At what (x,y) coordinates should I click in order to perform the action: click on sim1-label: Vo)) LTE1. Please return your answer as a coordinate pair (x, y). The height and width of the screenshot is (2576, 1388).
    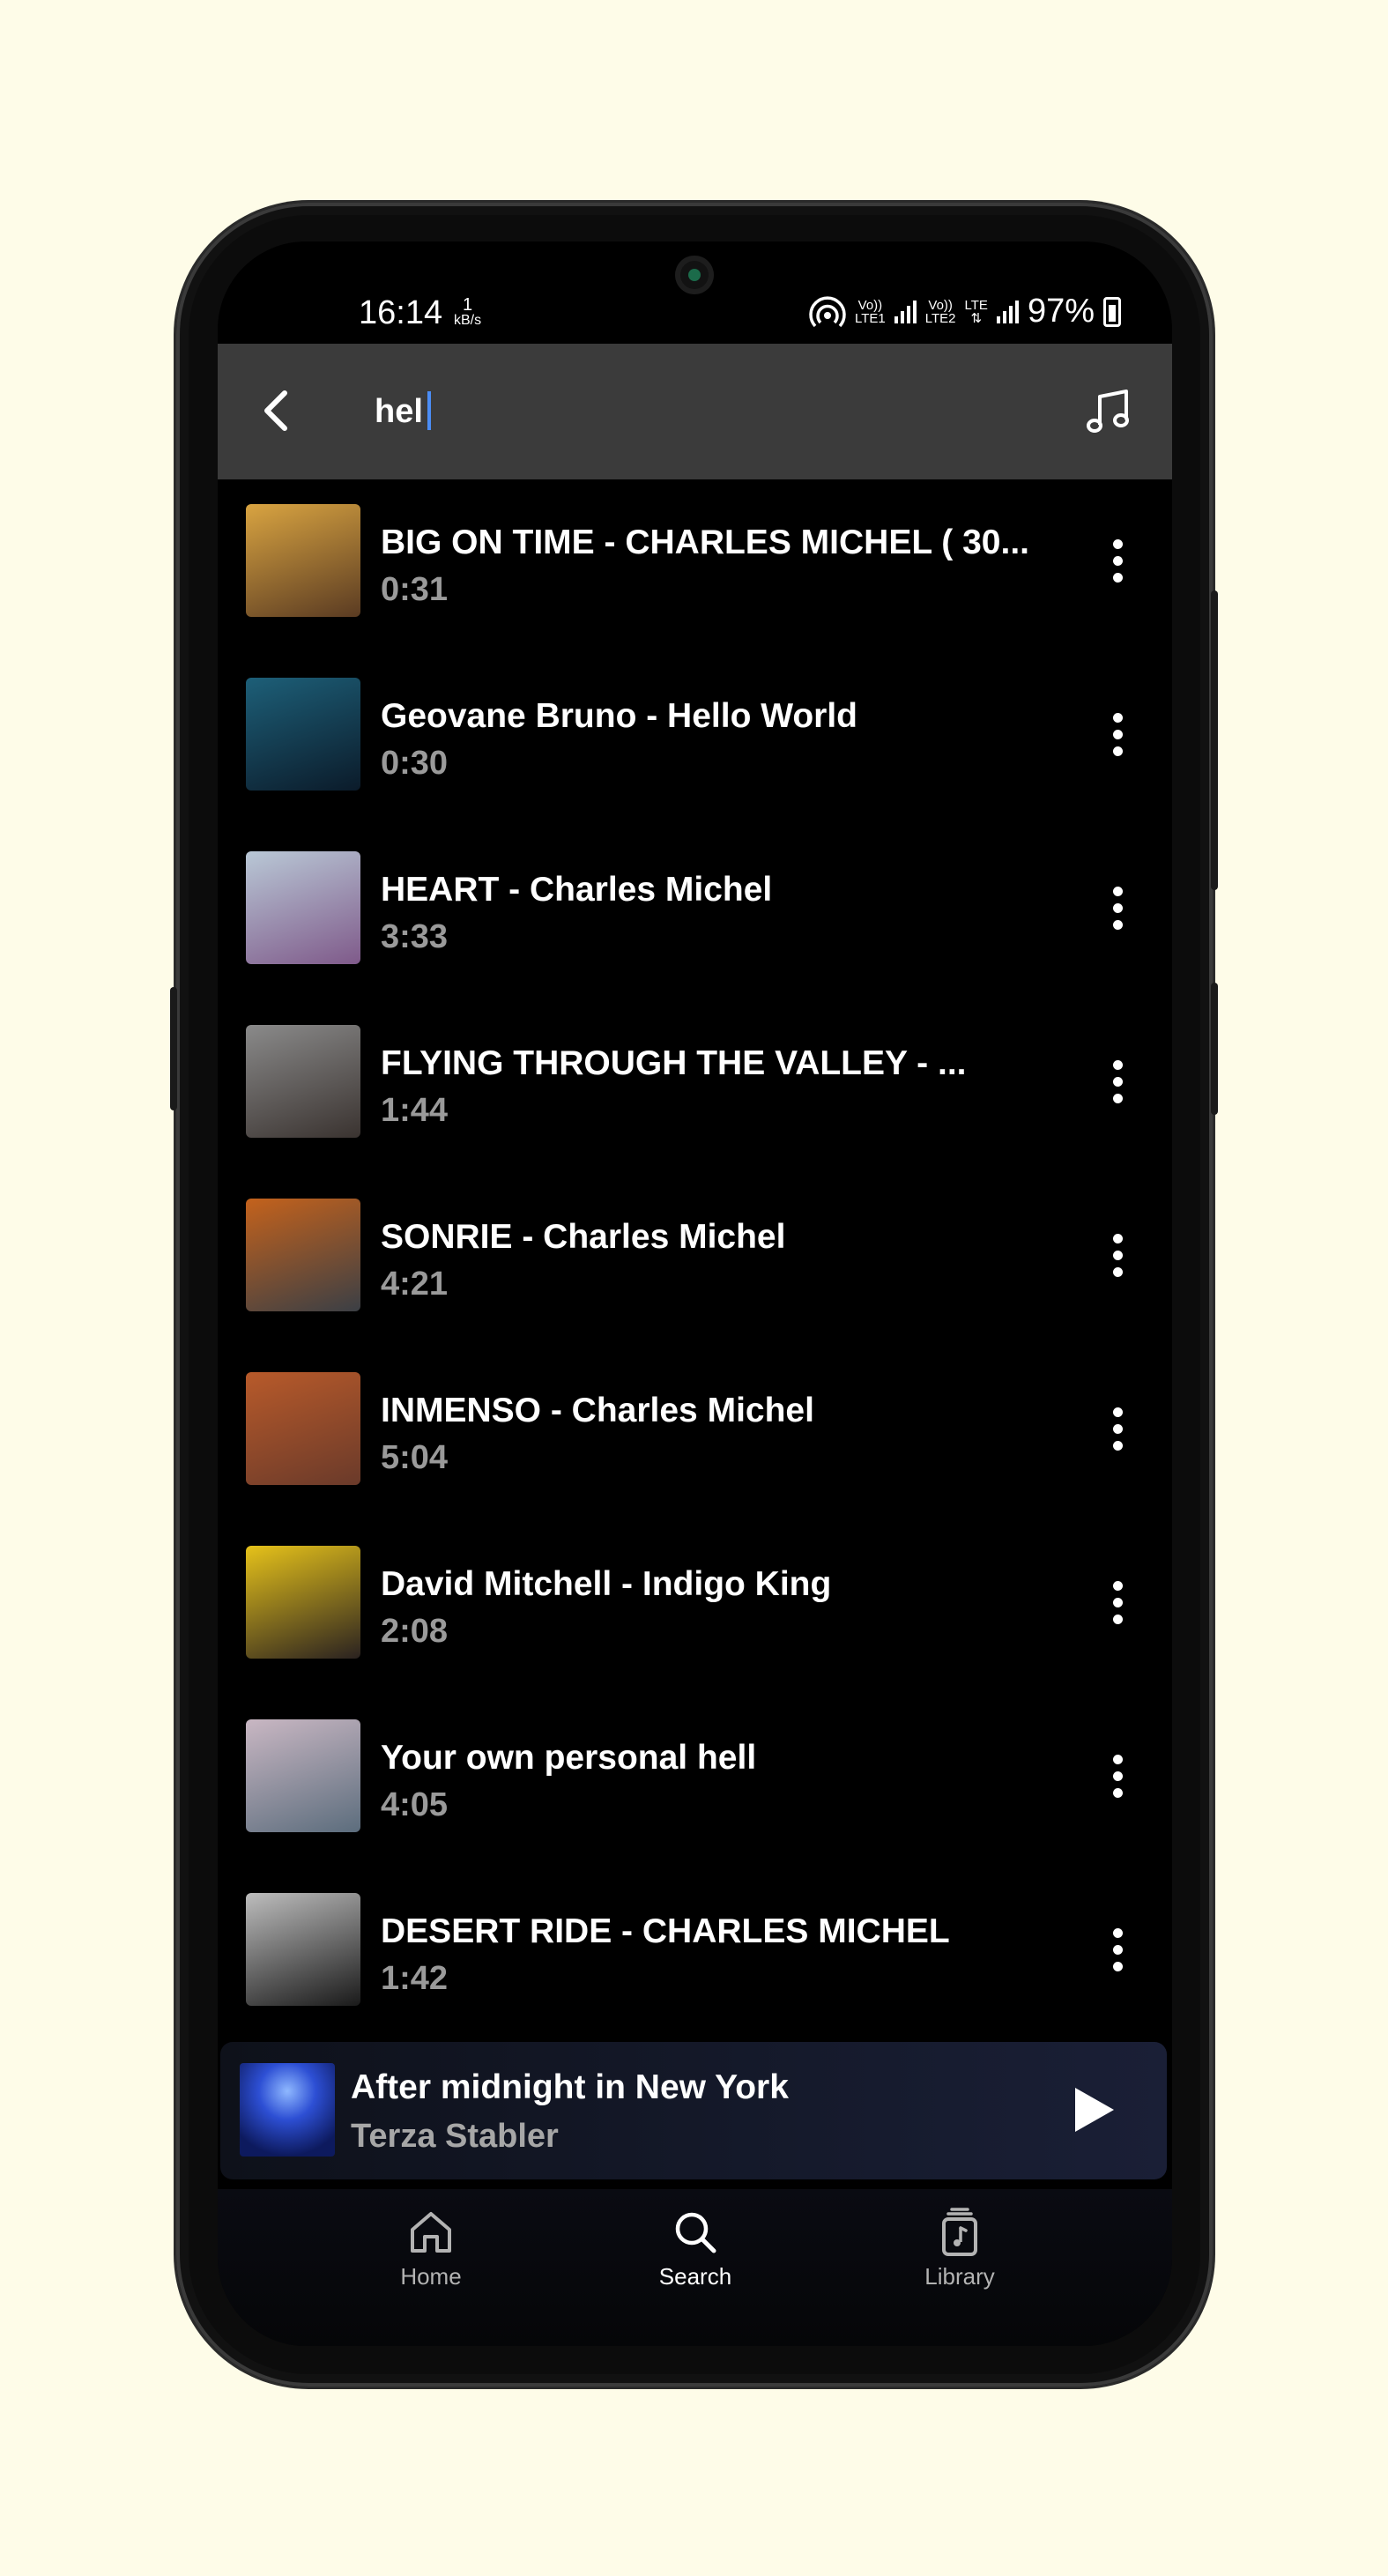
    Looking at the image, I should click on (870, 312).